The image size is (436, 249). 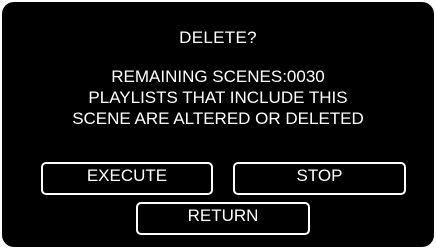 What do you see at coordinates (319, 178) in the screenshot?
I see `stop-button: STOP` at bounding box center [319, 178].